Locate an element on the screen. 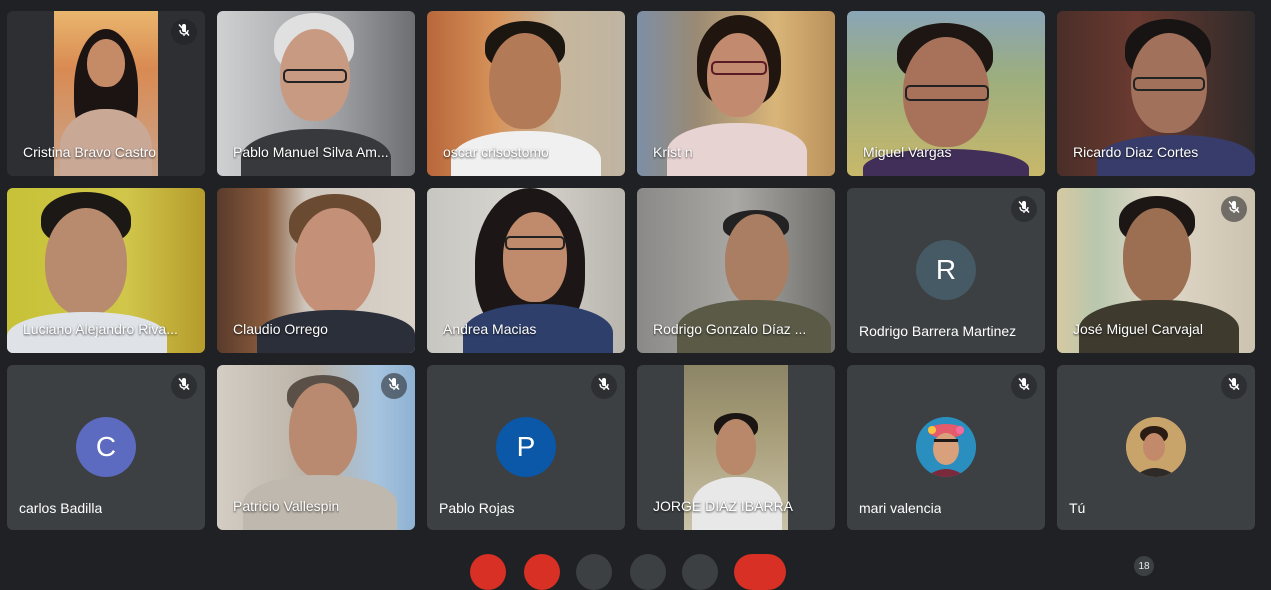  participant-name: Tú is located at coordinates (1077, 508).